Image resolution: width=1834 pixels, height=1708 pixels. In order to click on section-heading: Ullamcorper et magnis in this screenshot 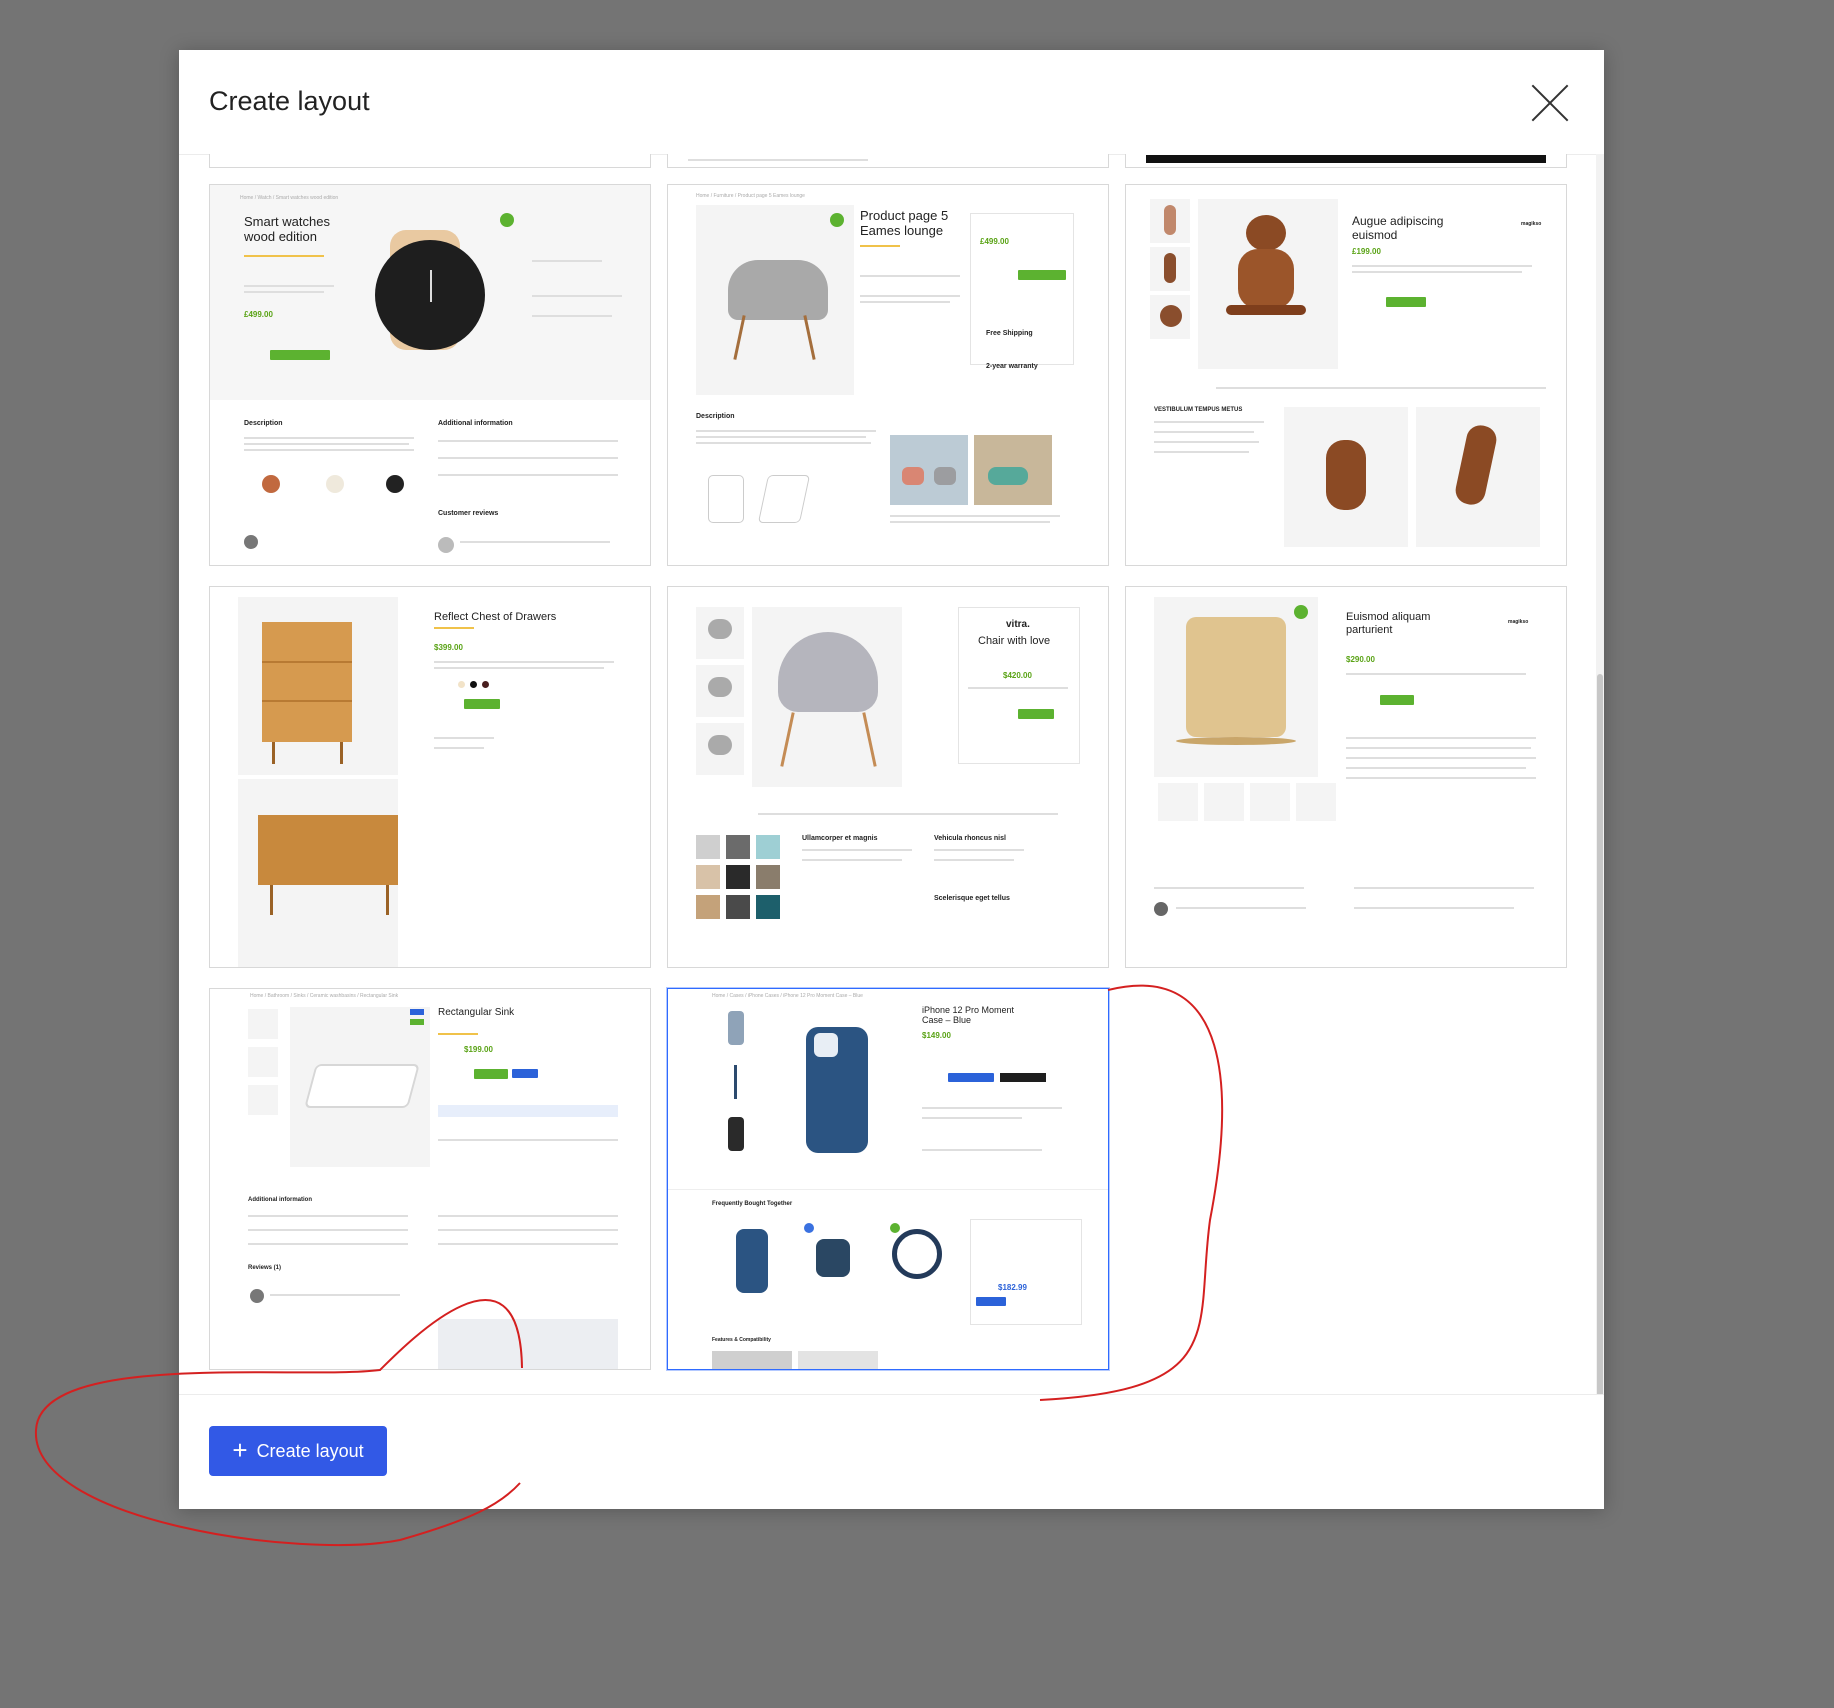, I will do `click(840, 838)`.